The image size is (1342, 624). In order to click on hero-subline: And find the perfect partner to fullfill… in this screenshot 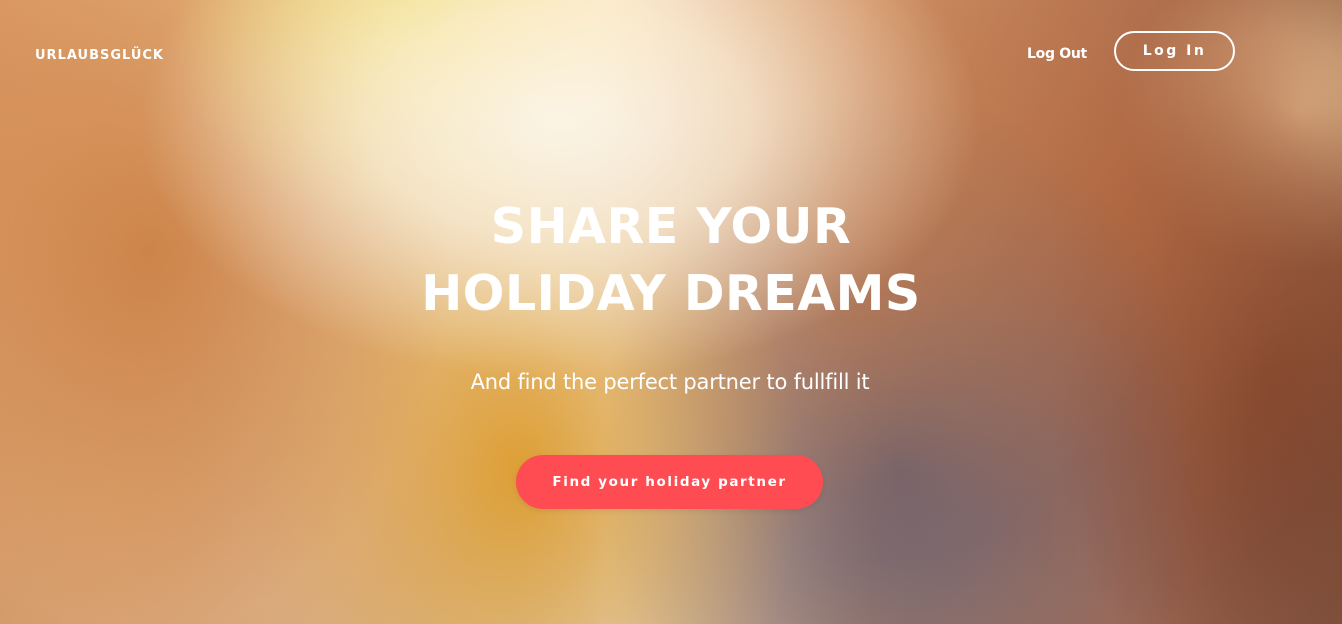, I will do `click(670, 382)`.